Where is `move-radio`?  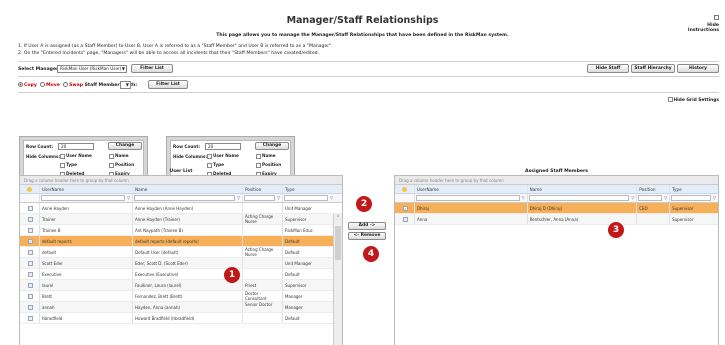
move-radio is located at coordinates (43, 84).